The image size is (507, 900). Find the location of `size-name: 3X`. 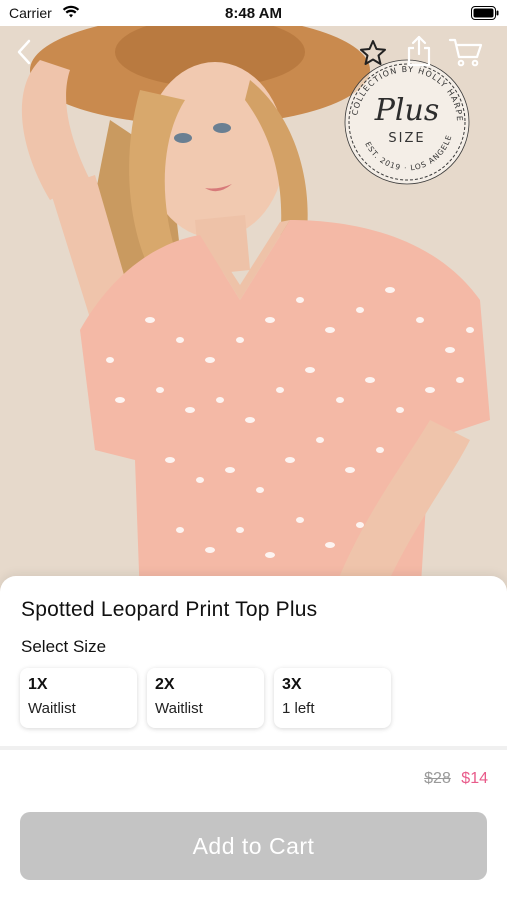

size-name: 3X is located at coordinates (292, 684).